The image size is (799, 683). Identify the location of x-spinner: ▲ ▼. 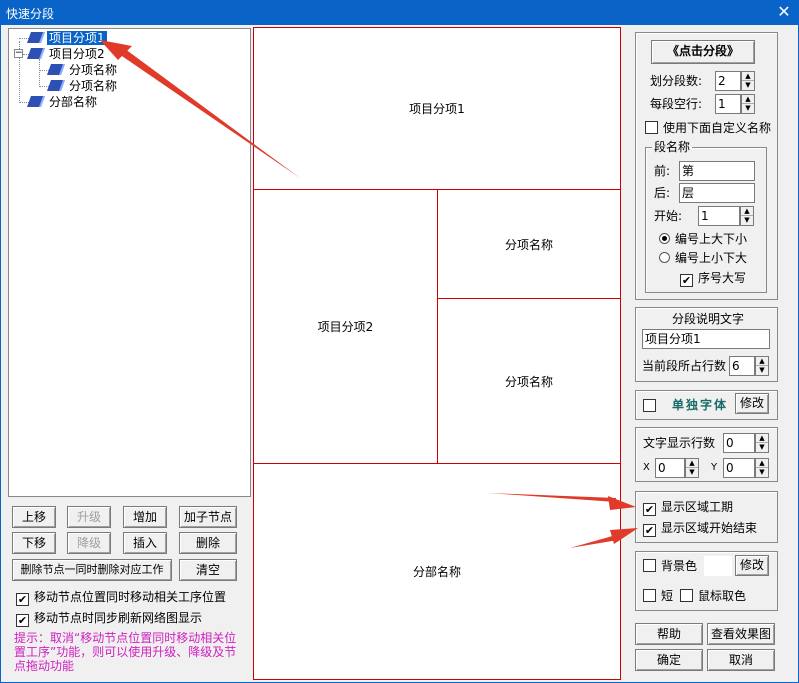
(692, 468).